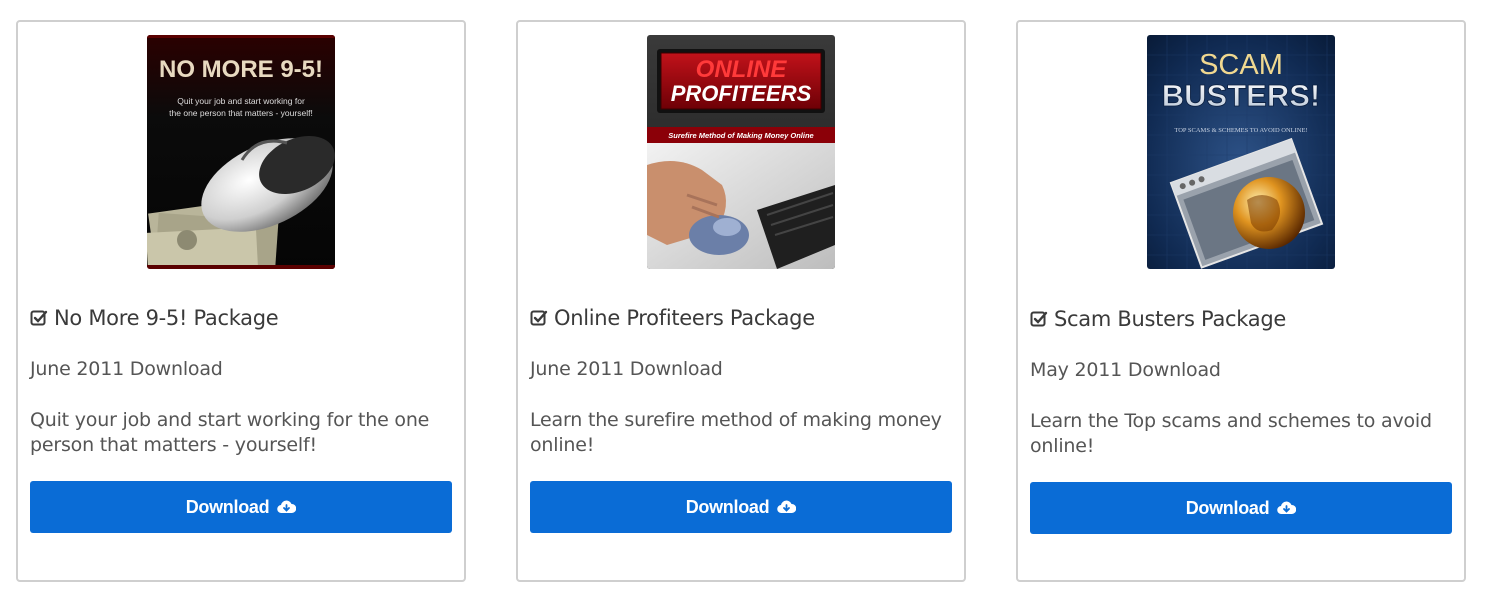 Image resolution: width=1485 pixels, height=606 pixels. What do you see at coordinates (684, 318) in the screenshot?
I see `package-title-text: Online Profiteers Package` at bounding box center [684, 318].